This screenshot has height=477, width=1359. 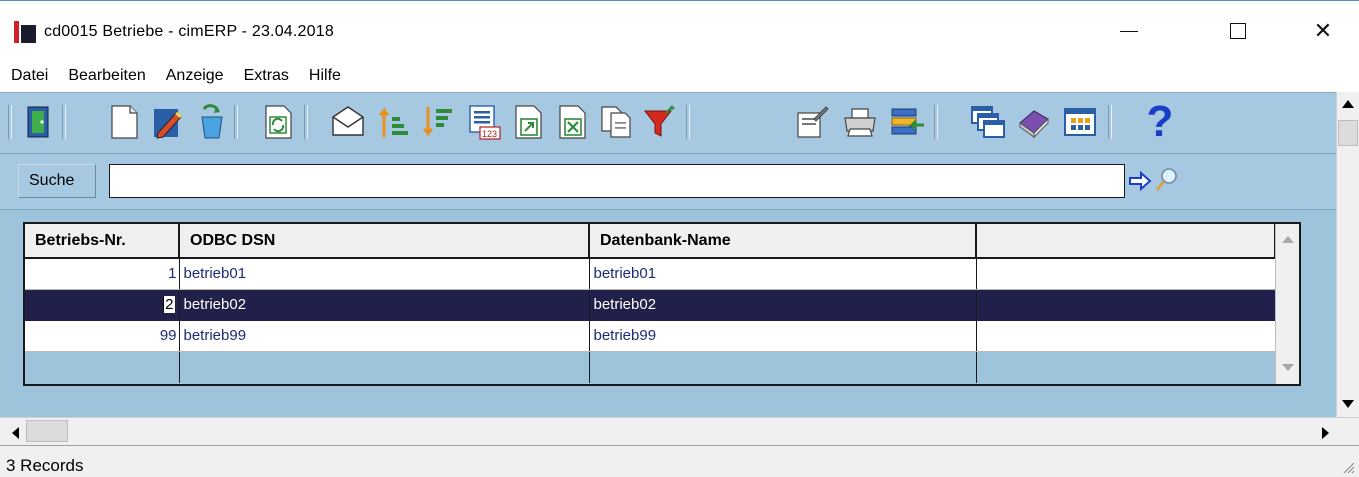 I want to click on grid-scroll-up-icon, so click(x=1288, y=239).